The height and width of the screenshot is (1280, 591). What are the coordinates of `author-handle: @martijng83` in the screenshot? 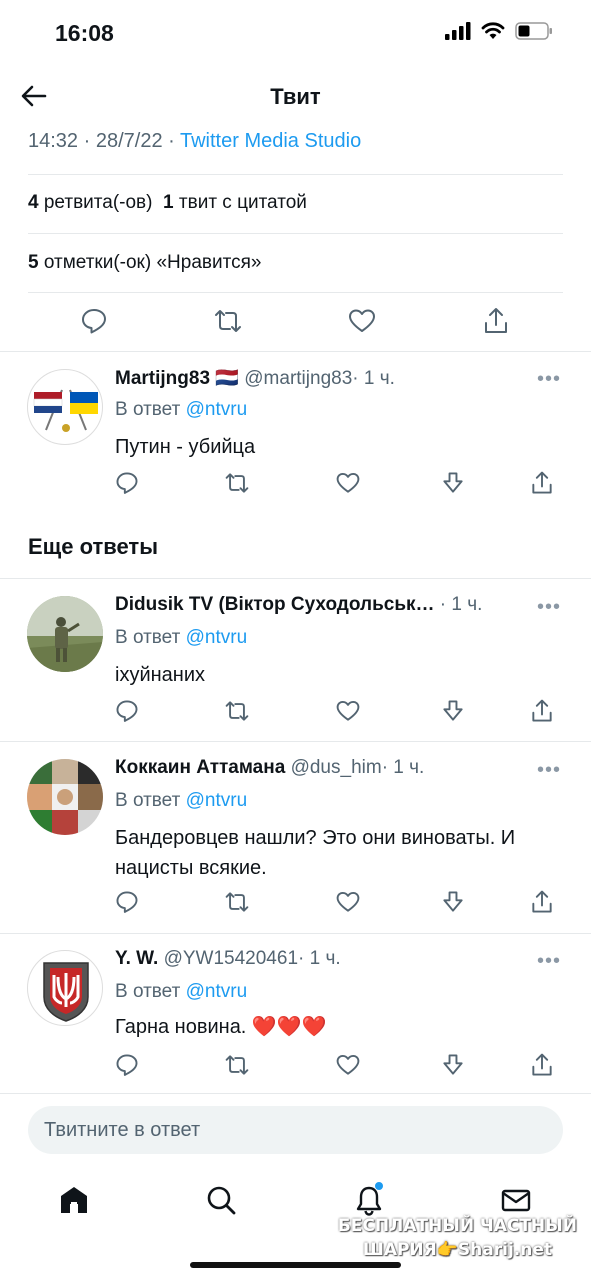 It's located at (298, 378).